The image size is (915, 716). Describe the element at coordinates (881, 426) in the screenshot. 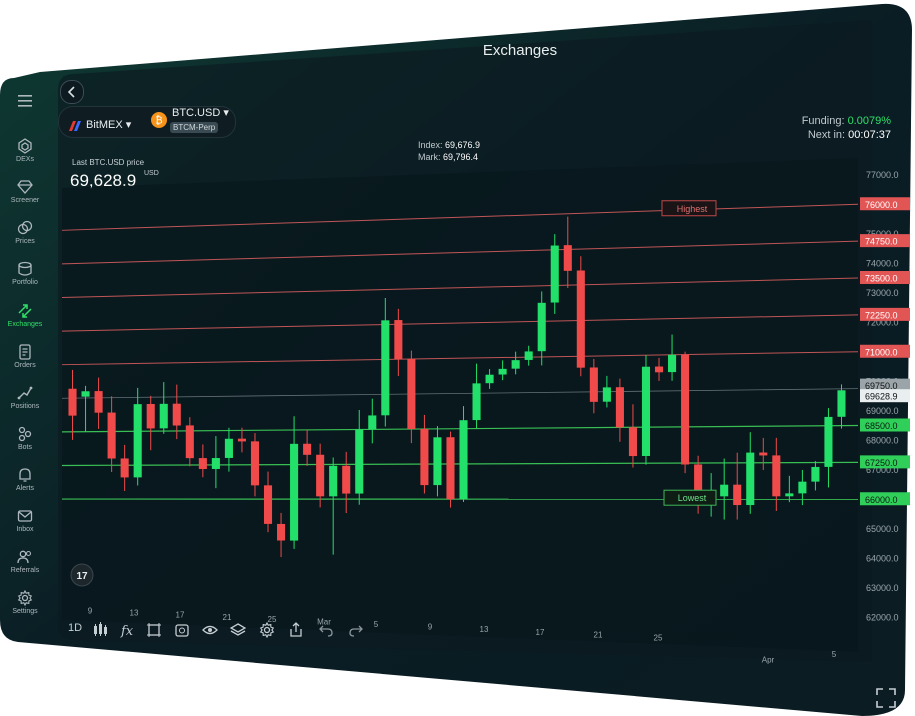

I see `support-price-label: 68500.0` at that location.